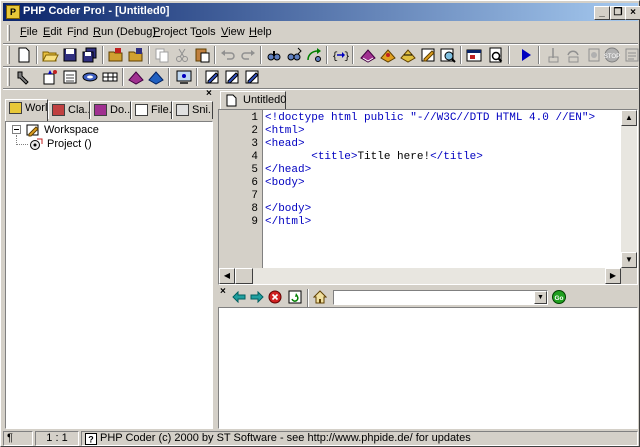 The height and width of the screenshot is (447, 640). Describe the element at coordinates (613, 276) in the screenshot. I see `scroll-right-icon: ▶` at that location.